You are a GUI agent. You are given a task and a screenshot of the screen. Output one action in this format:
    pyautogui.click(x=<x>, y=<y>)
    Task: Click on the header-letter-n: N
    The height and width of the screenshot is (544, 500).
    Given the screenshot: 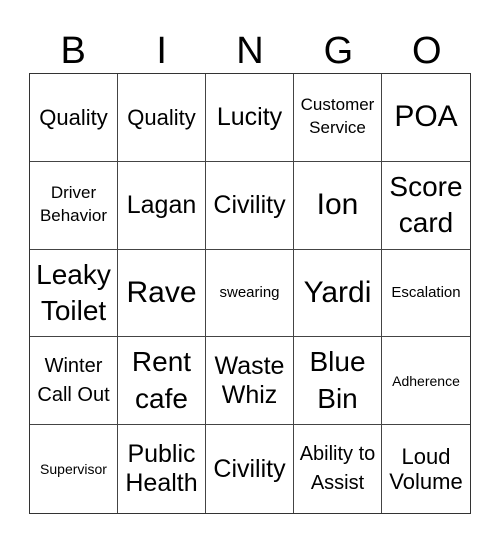 What is the action you would take?
    pyautogui.click(x=250, y=51)
    